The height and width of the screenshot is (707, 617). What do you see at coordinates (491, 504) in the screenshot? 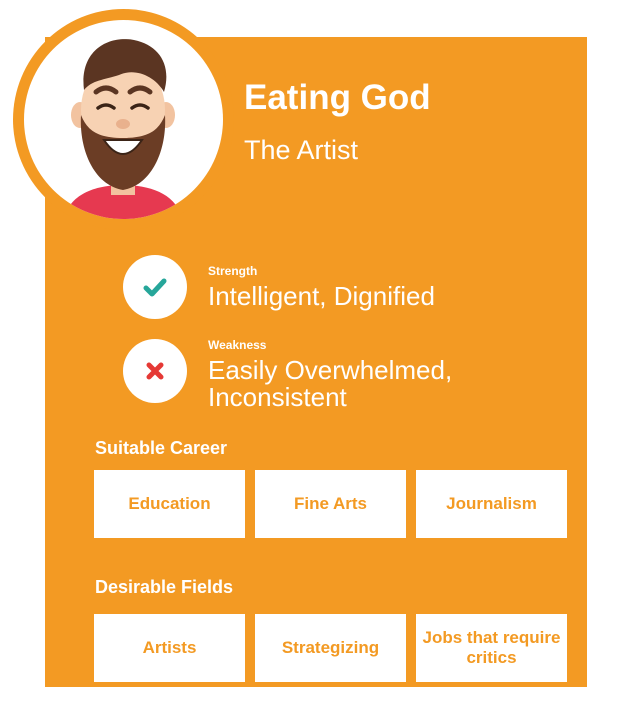
I see `career-chip: Journalism` at bounding box center [491, 504].